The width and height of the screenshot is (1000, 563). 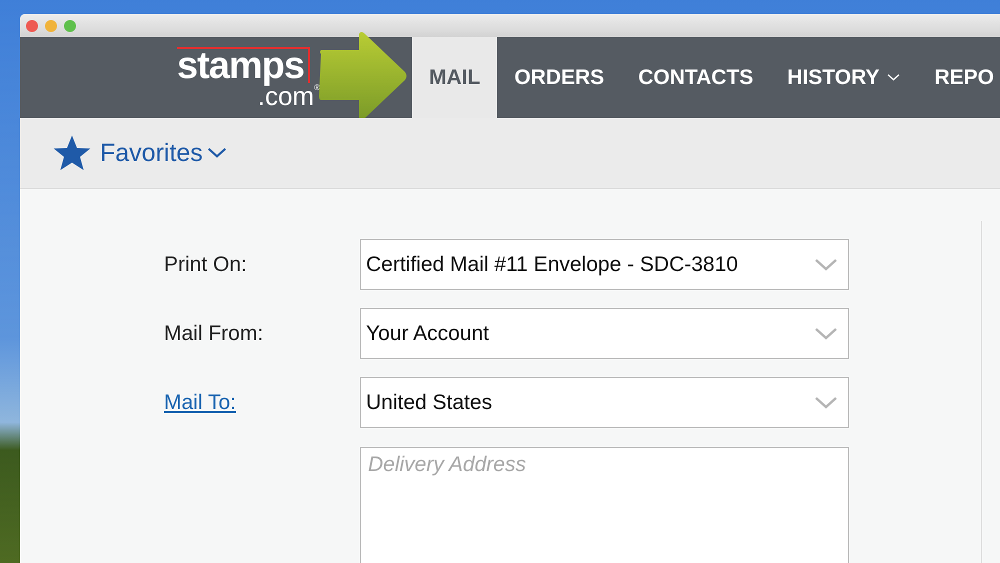 I want to click on select-field: Your Account, so click(x=604, y=333).